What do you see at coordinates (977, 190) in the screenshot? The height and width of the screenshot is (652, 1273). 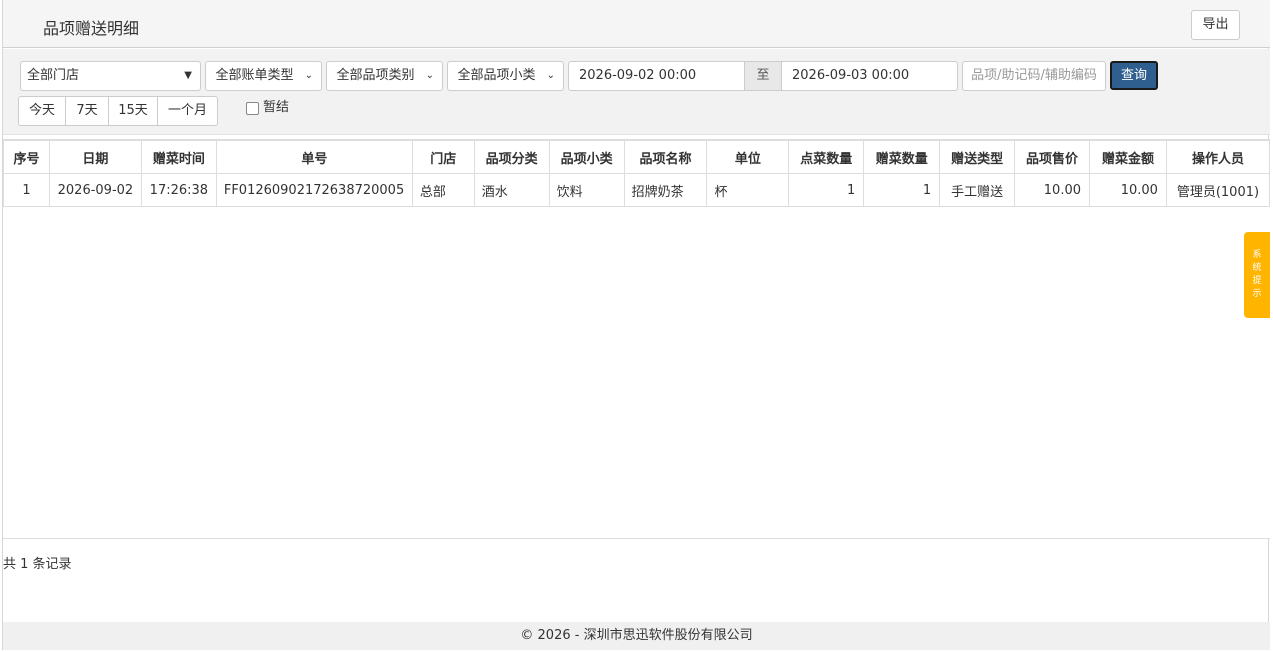 I see `table-cell: 手工赠送` at bounding box center [977, 190].